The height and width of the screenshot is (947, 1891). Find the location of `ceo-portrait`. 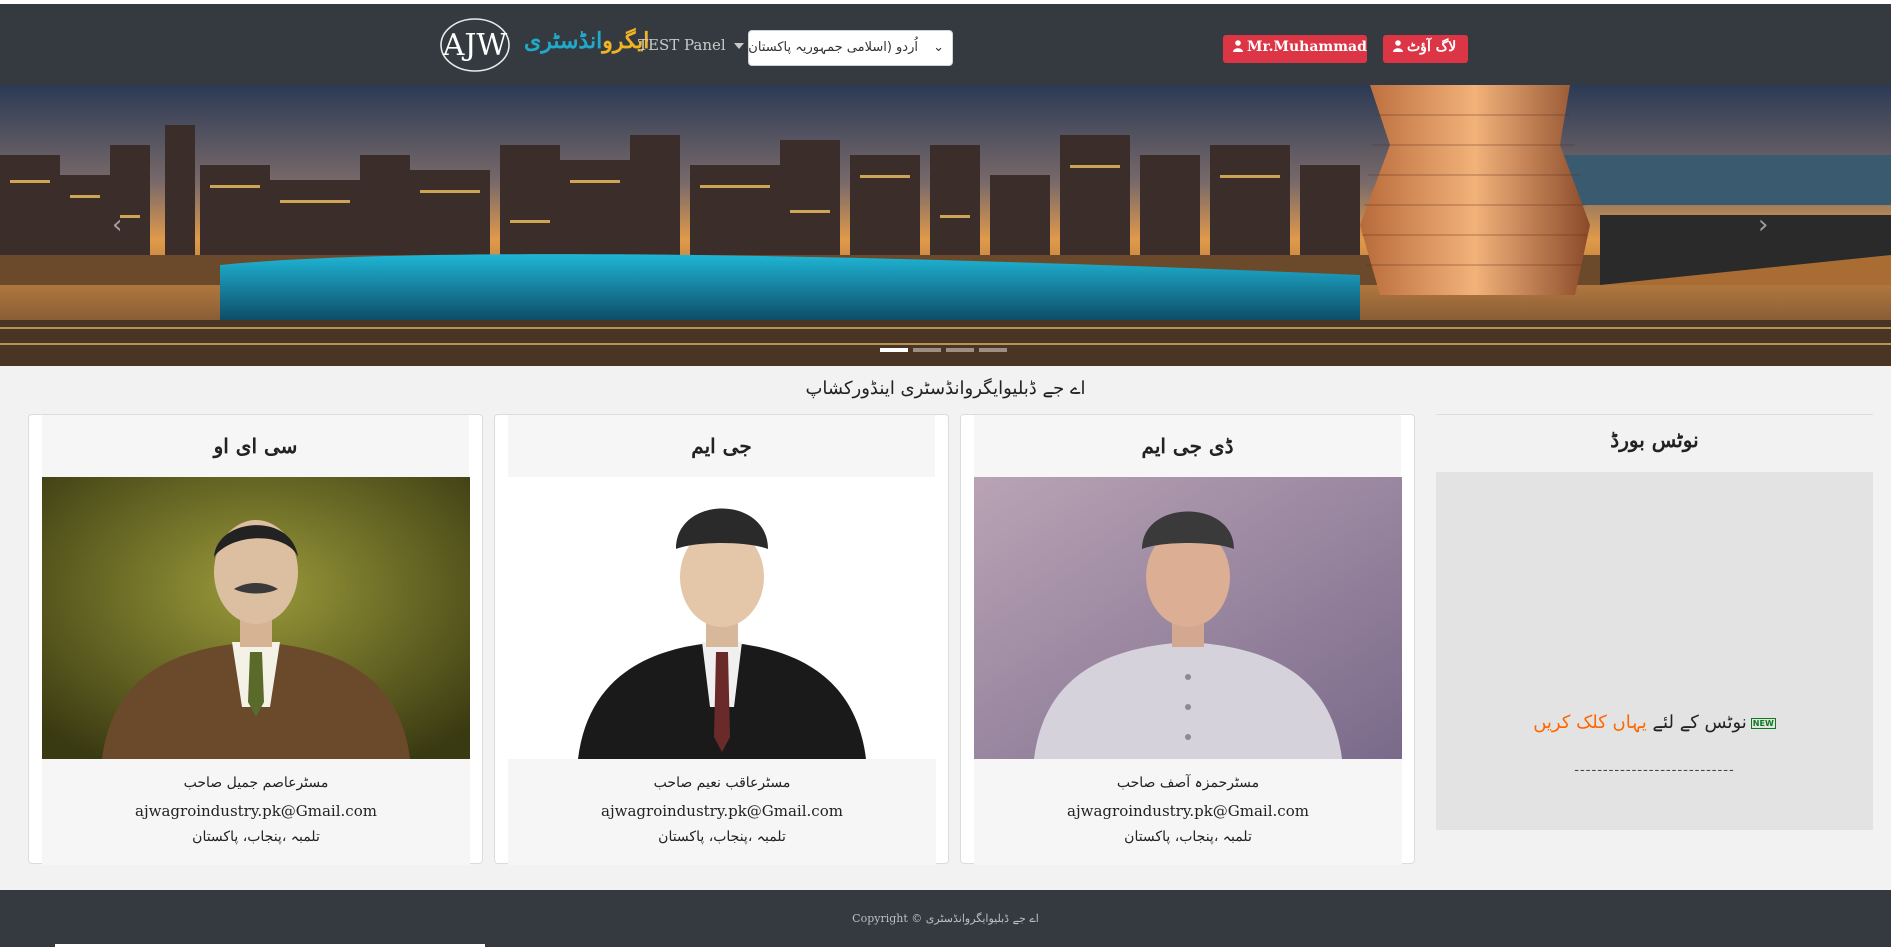

ceo-portrait is located at coordinates (256, 618).